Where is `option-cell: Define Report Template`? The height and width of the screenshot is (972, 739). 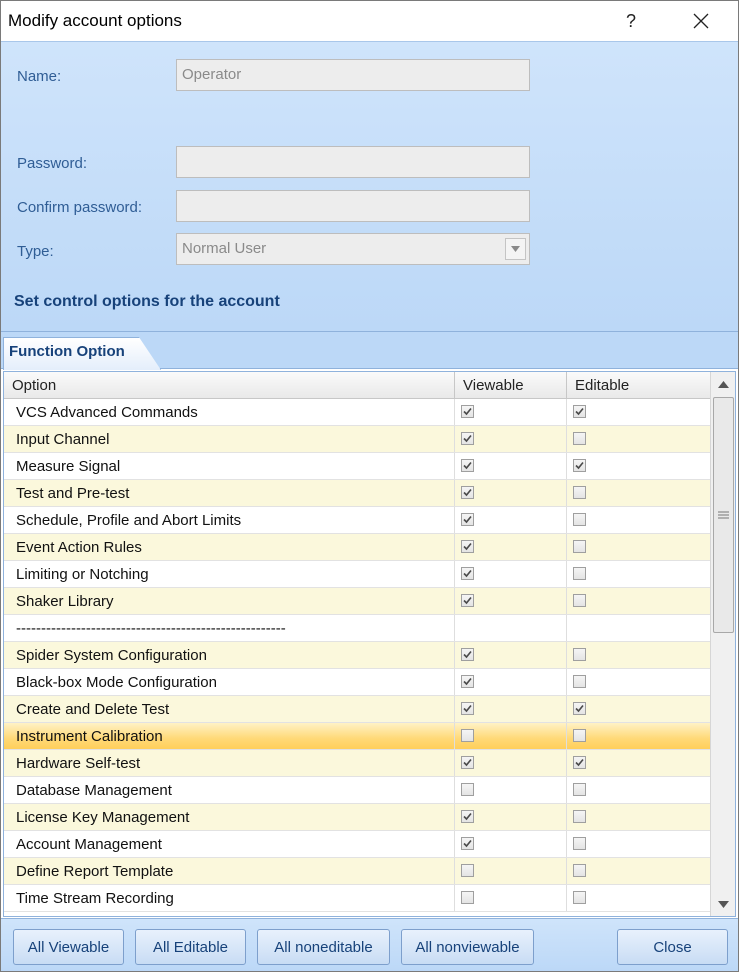 option-cell: Define Report Template is located at coordinates (229, 871).